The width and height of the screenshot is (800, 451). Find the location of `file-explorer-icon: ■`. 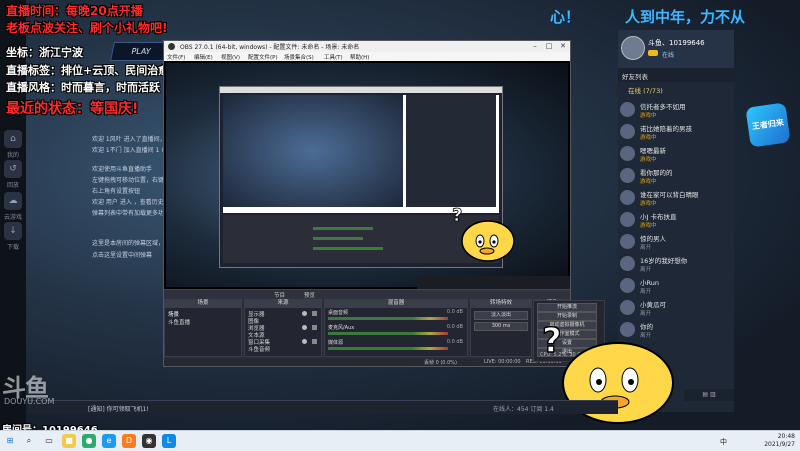

file-explorer-icon: ■ is located at coordinates (69, 441).